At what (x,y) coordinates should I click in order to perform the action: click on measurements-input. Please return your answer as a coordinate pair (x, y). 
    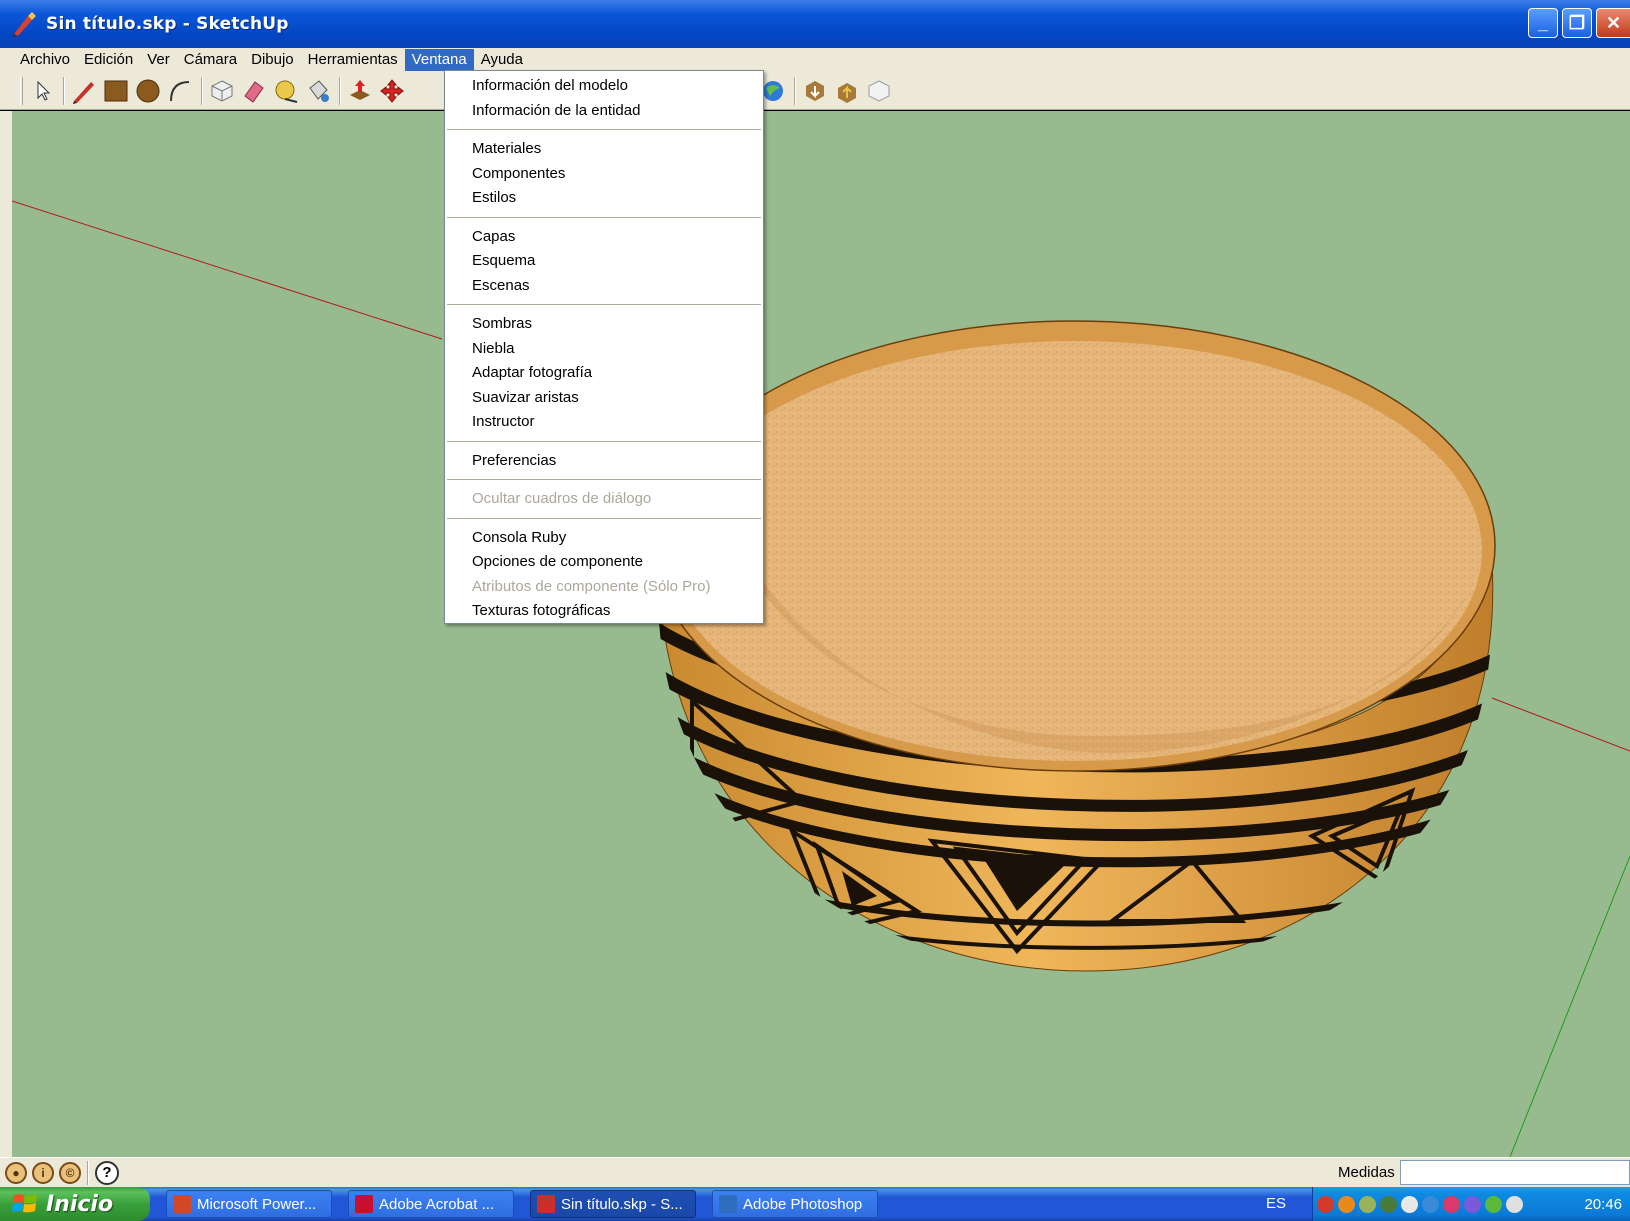
    Looking at the image, I should click on (1515, 1172).